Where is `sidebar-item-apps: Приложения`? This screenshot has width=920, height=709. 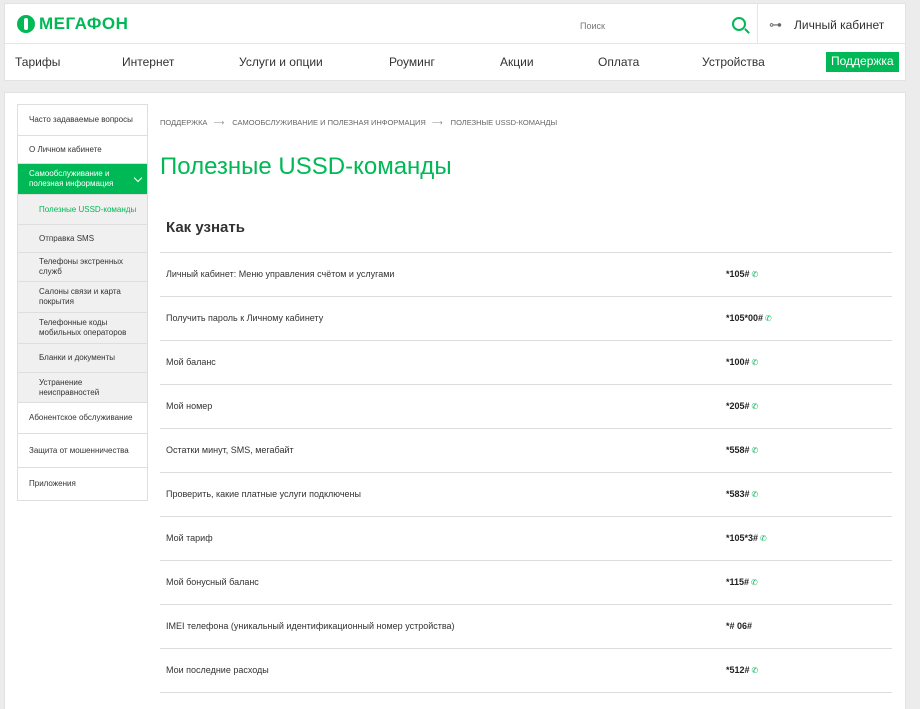 sidebar-item-apps: Приложения is located at coordinates (82, 484).